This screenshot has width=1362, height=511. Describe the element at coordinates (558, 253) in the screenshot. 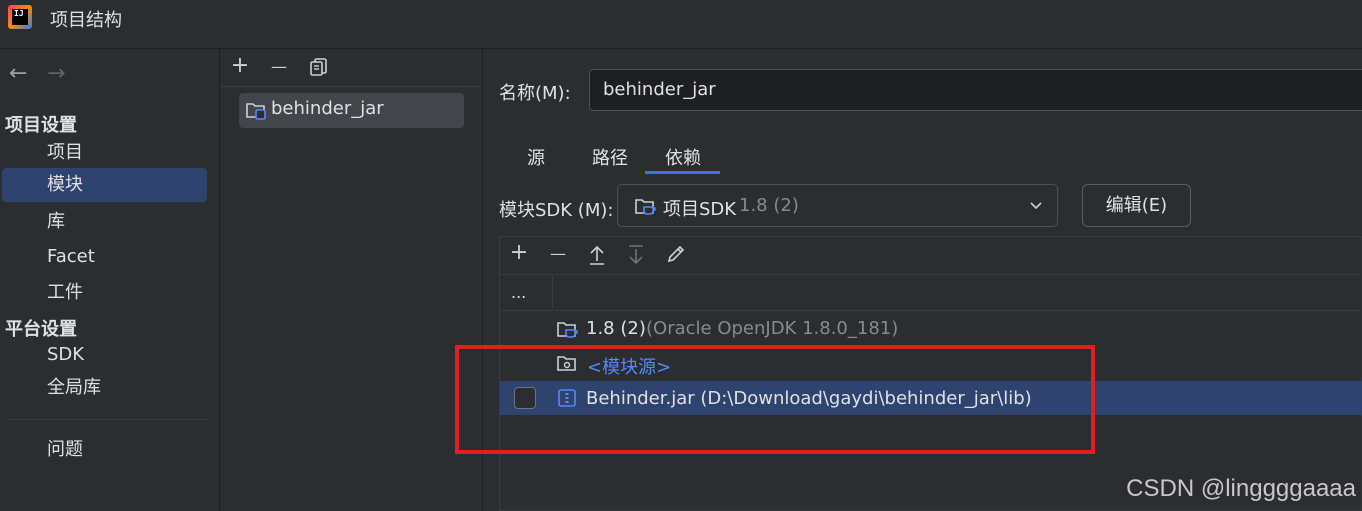

I see `remove-dependency-button: —` at that location.